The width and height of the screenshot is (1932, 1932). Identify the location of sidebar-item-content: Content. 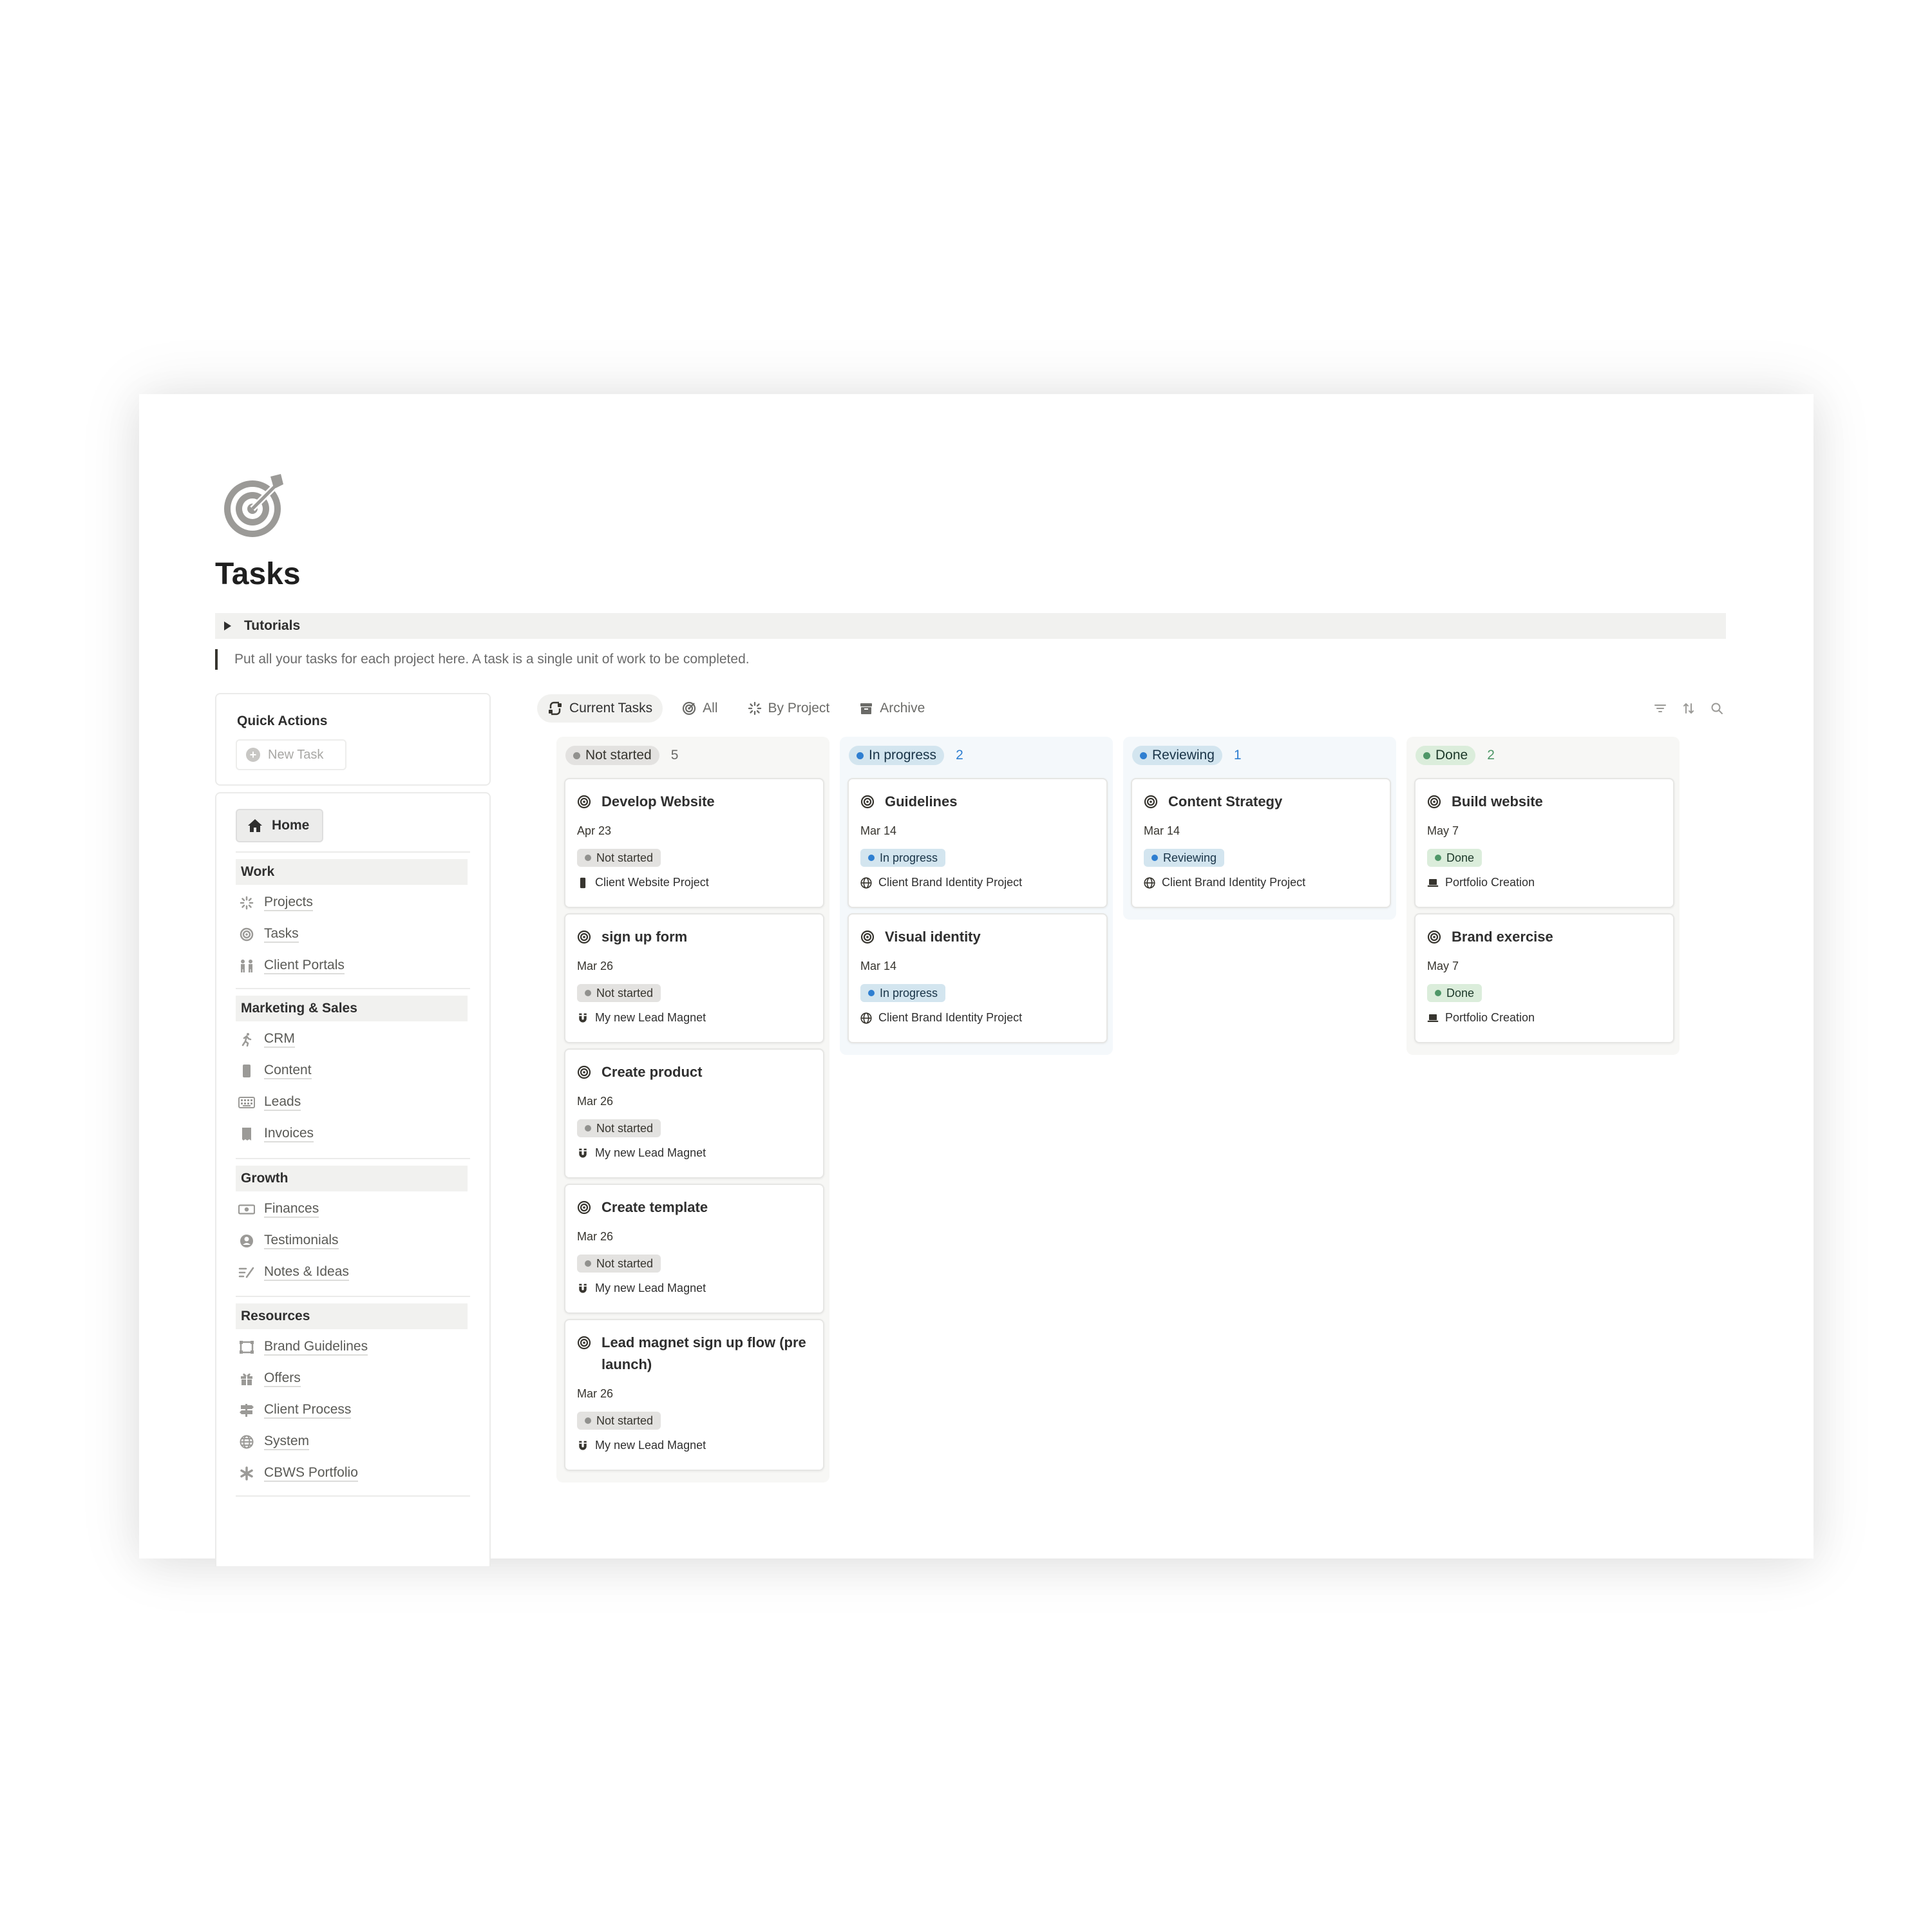
(275, 1071).